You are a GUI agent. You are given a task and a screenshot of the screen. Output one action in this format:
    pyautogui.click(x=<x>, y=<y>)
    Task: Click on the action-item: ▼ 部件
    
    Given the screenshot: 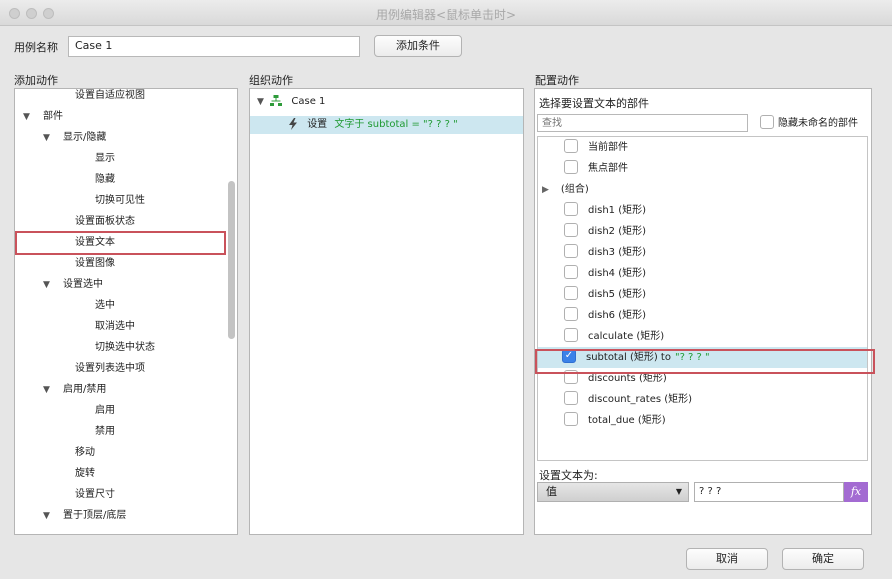 What is the action you would take?
    pyautogui.click(x=43, y=117)
    